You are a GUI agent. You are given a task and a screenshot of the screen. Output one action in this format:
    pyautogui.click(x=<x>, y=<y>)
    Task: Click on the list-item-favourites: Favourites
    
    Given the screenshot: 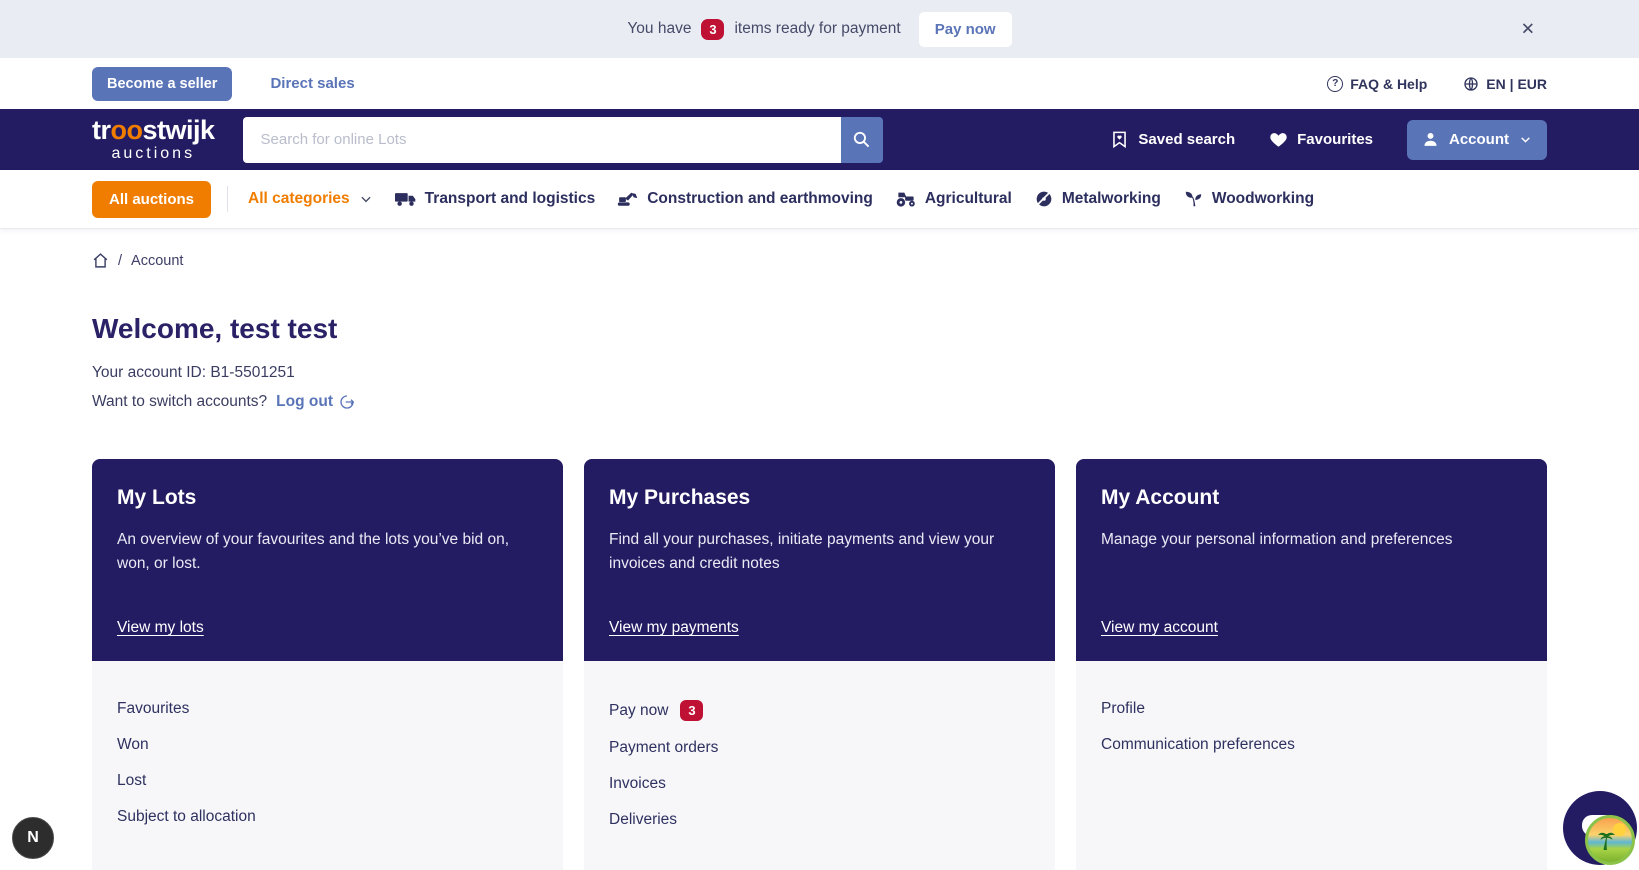 What is the action you would take?
    pyautogui.click(x=327, y=709)
    